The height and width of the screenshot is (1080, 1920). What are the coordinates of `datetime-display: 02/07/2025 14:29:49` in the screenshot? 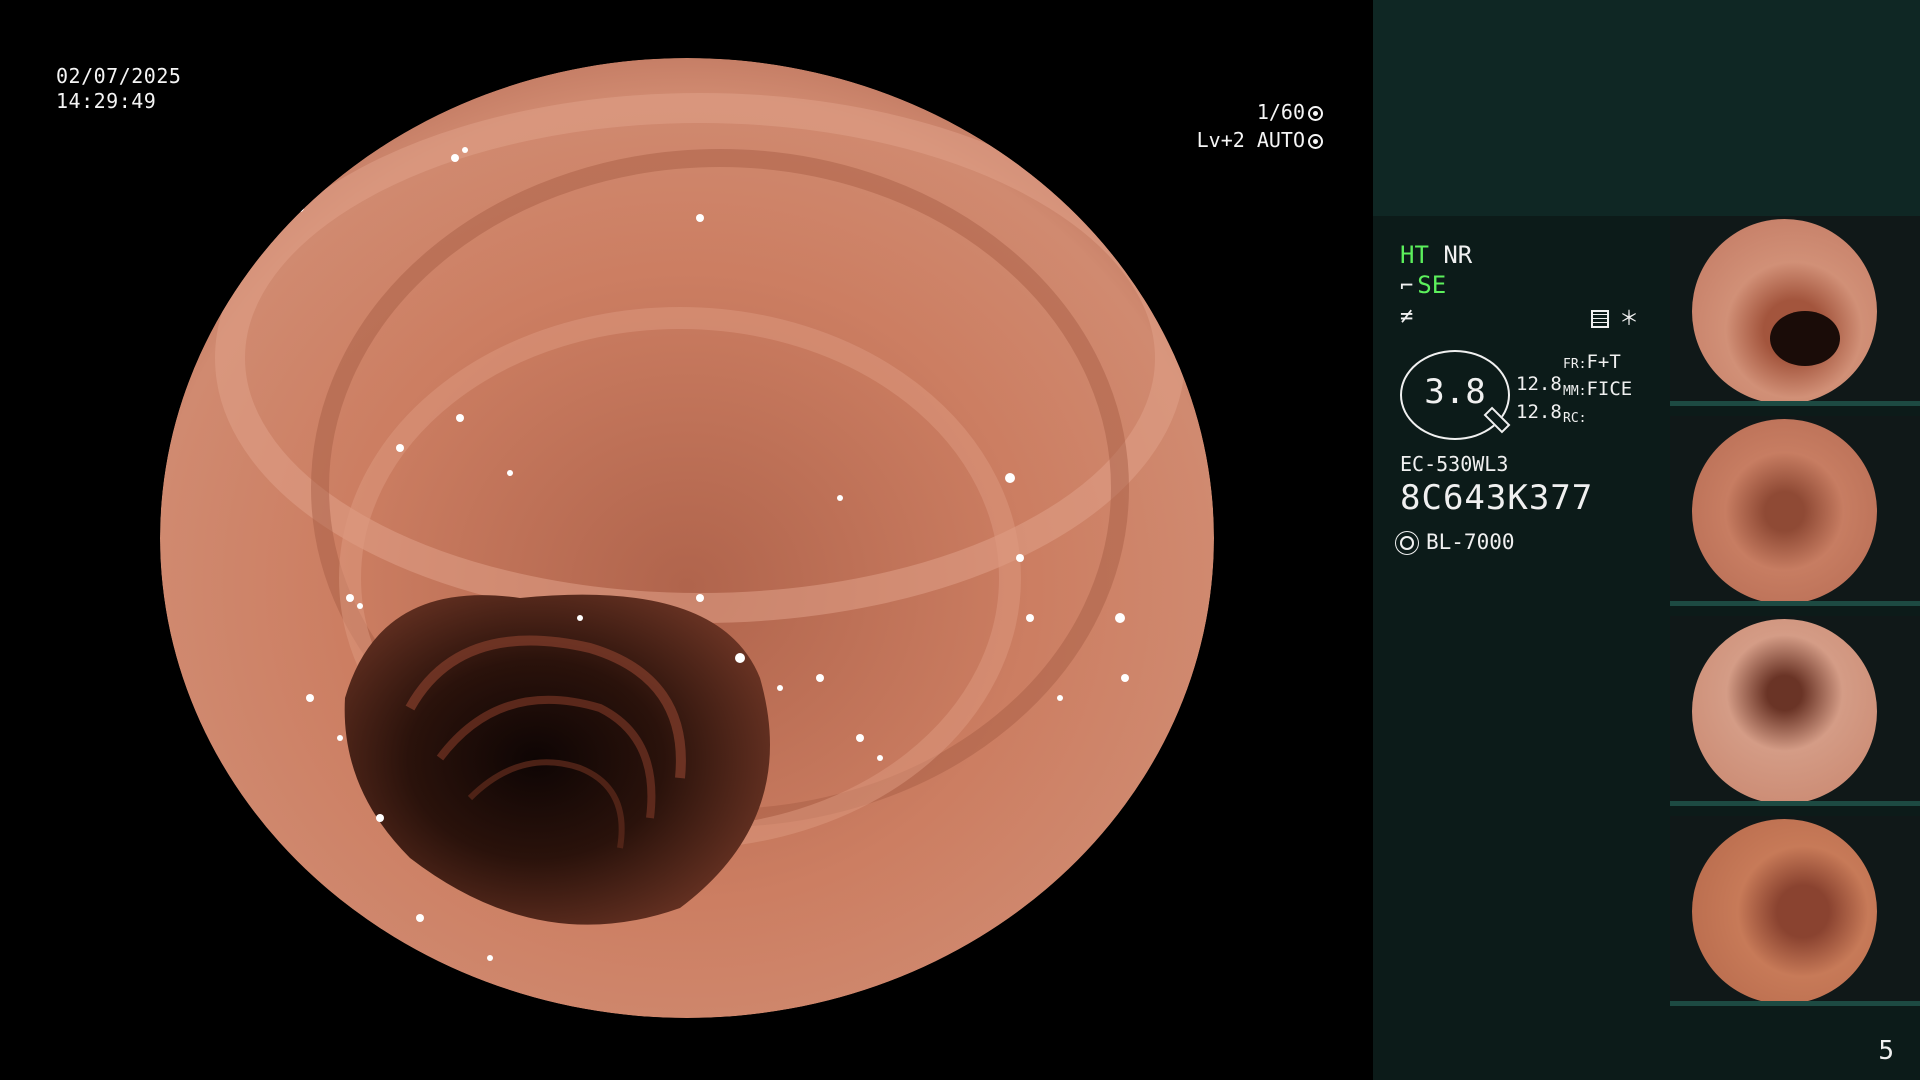 It's located at (118, 89).